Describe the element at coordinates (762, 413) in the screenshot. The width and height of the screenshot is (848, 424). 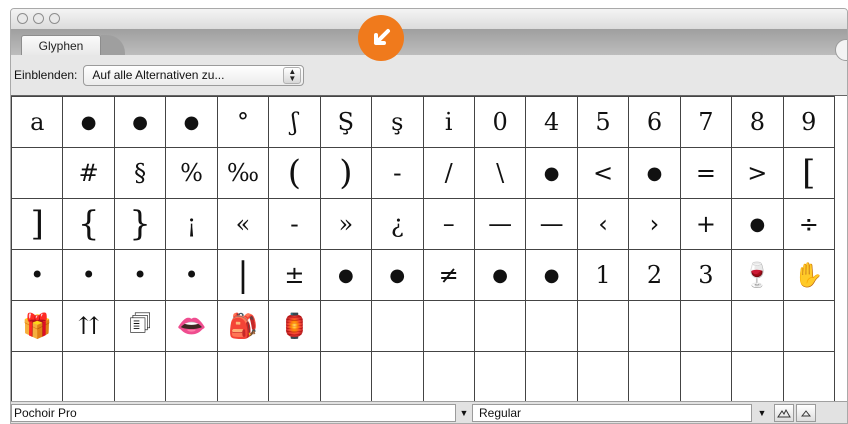
I see `font-style-dropdown-icon: ▼` at that location.